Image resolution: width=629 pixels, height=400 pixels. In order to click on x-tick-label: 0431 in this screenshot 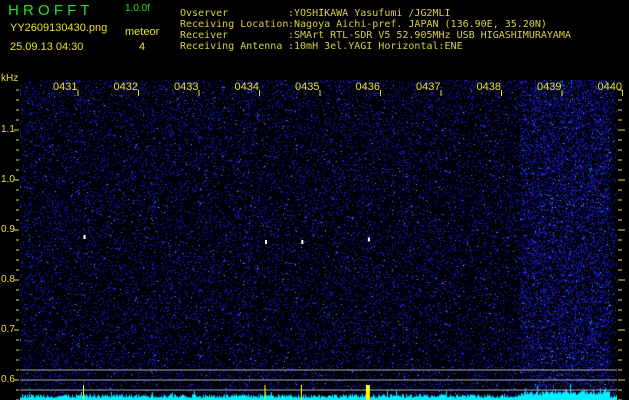, I will do `click(65, 87)`.